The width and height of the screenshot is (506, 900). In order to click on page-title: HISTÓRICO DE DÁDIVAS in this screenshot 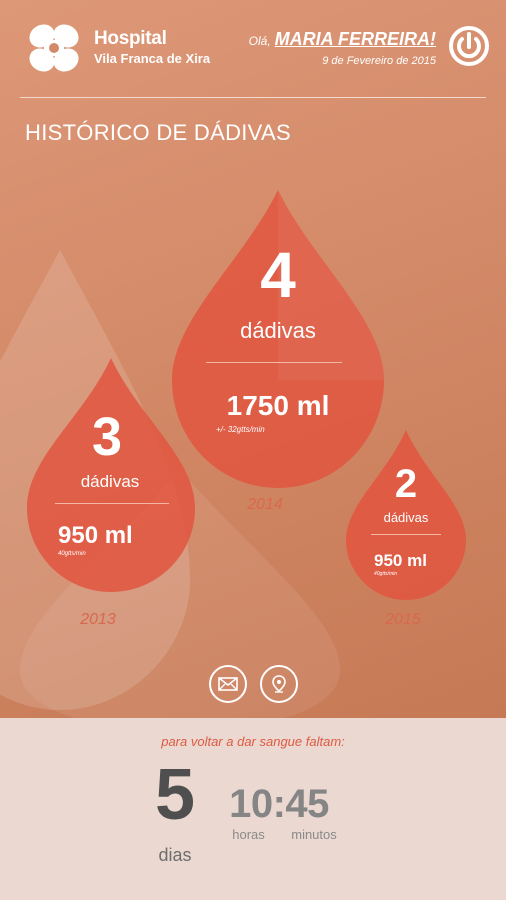, I will do `click(158, 132)`.